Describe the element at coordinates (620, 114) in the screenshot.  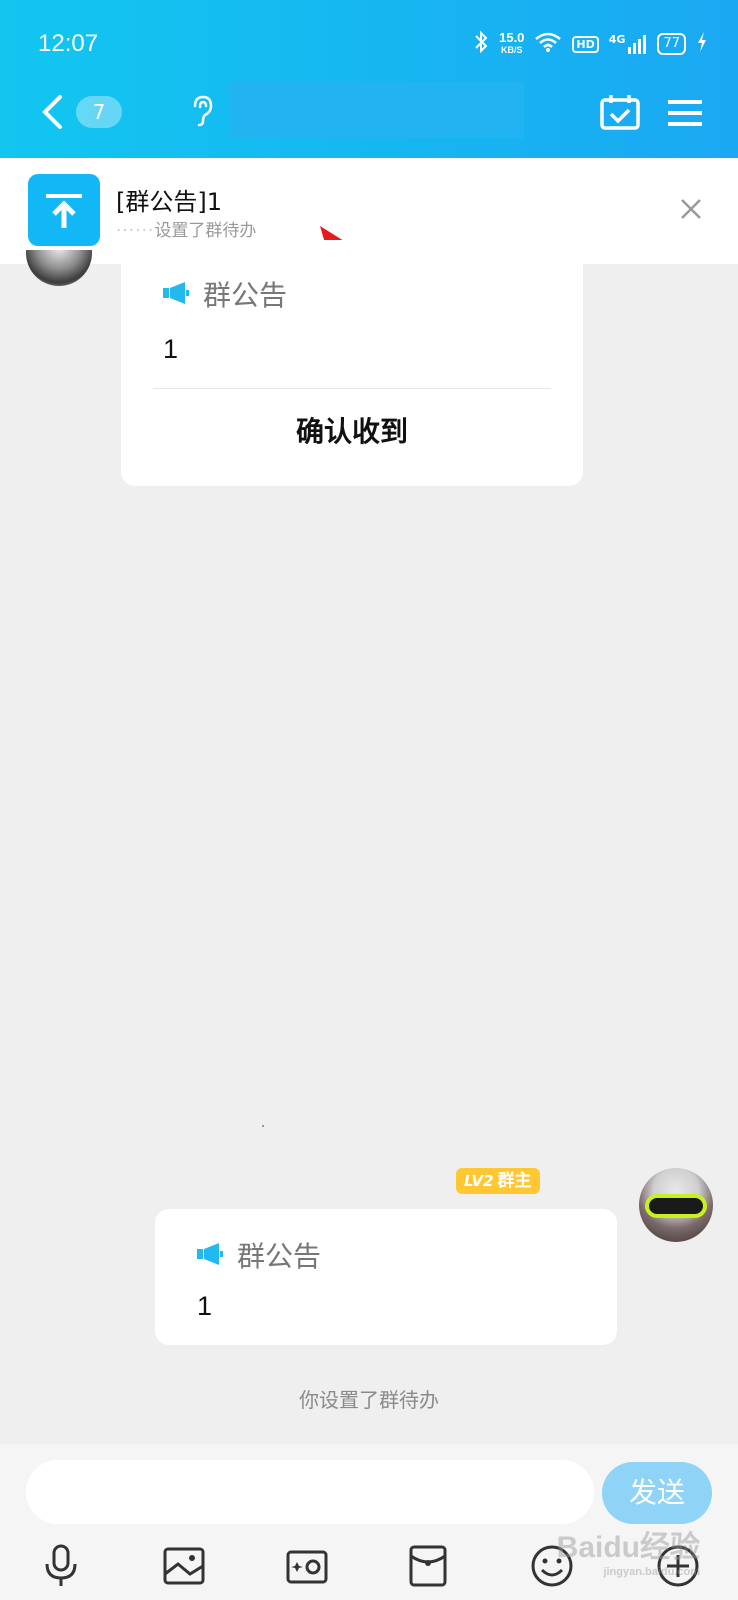
I see `group-todo-icon` at that location.